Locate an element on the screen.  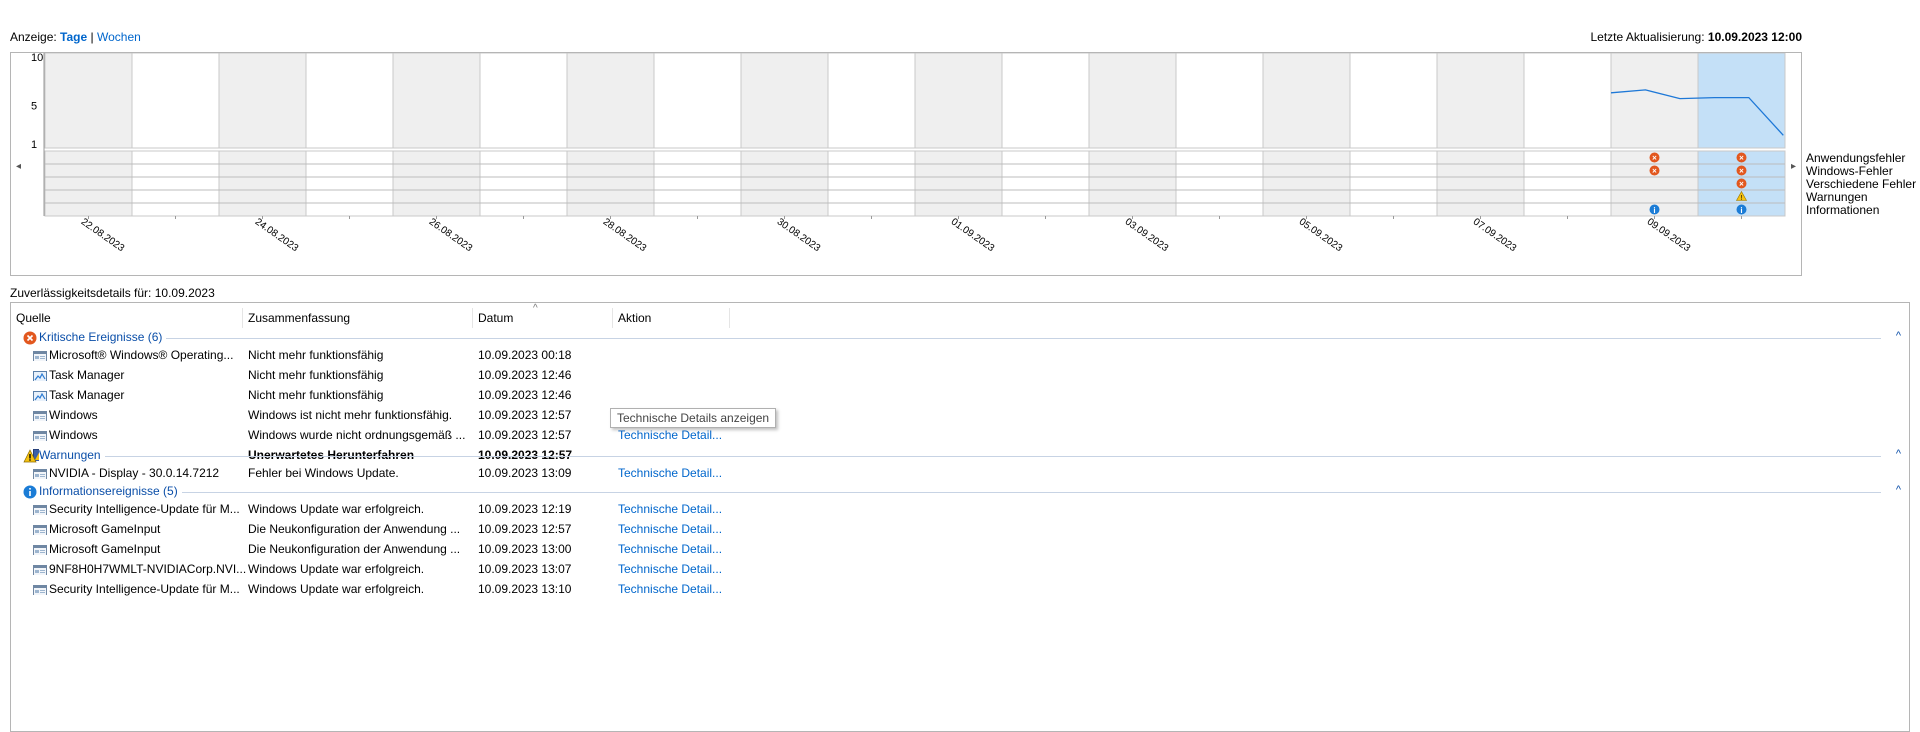
event-summary: Fehler bei Windows Update. is located at coordinates (323, 473).